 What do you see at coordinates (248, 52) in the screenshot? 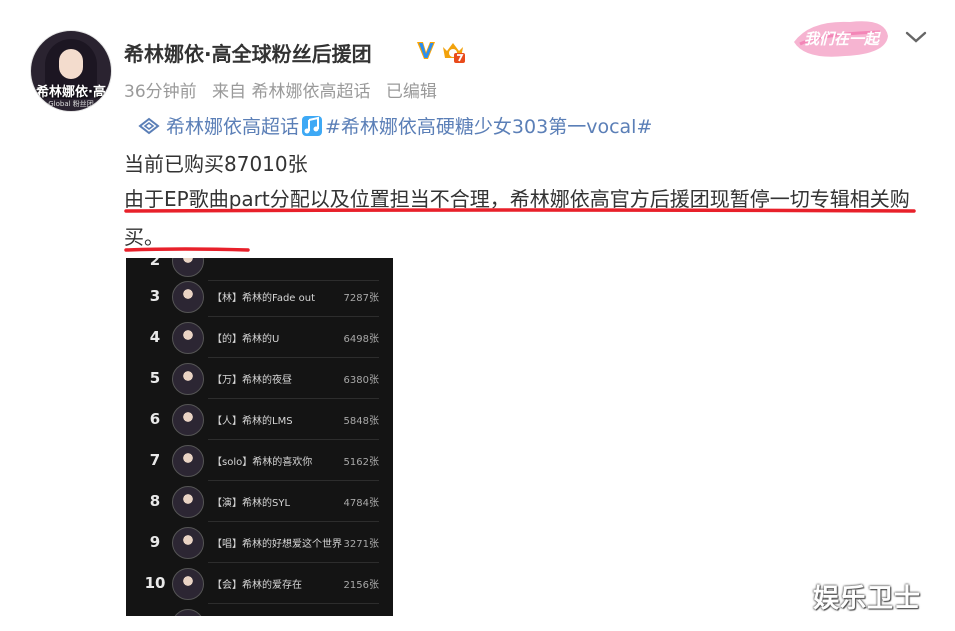
I see `username: 希林娜依·高全球粉丝后援团` at bounding box center [248, 52].